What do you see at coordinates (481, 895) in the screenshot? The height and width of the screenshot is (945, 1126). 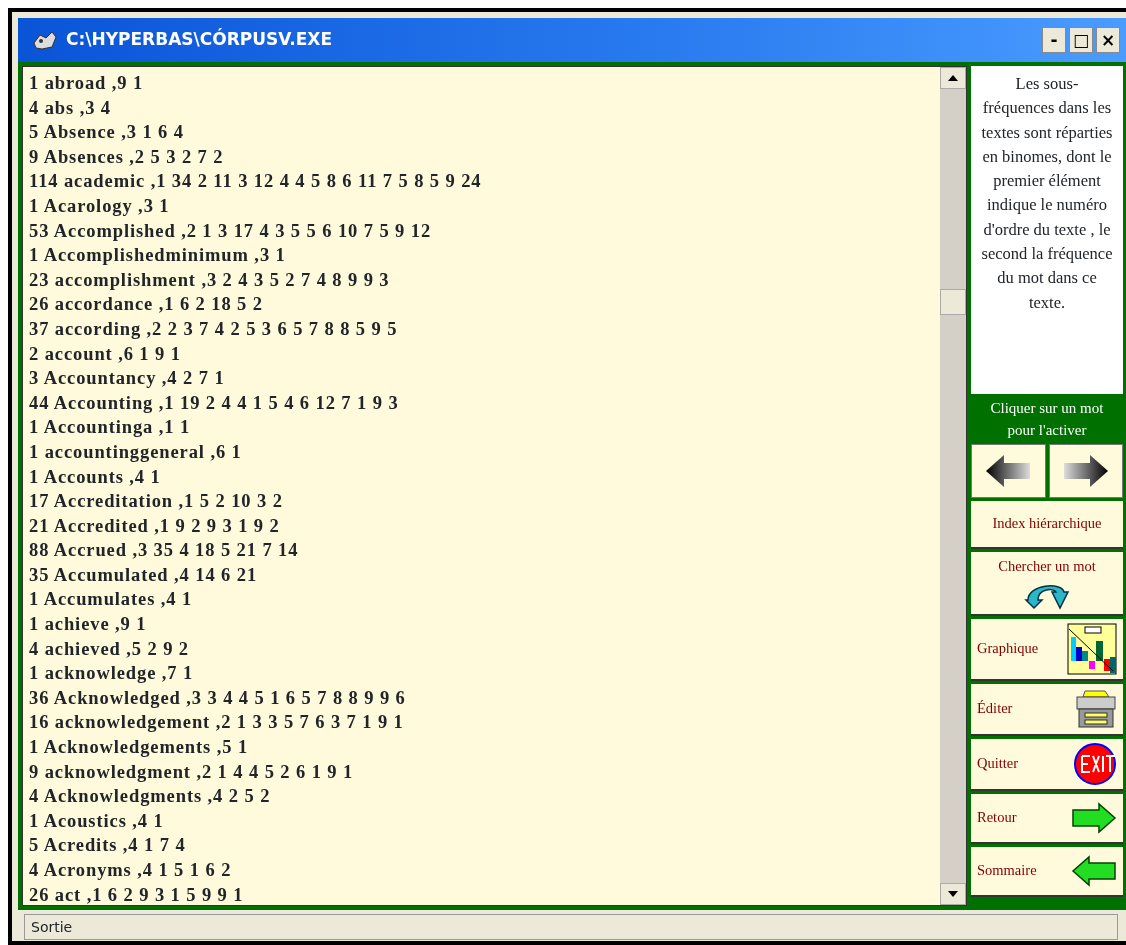 I see `word-entry: 26 act ,1 6 2 9 3 1 5 9 9 1` at bounding box center [481, 895].